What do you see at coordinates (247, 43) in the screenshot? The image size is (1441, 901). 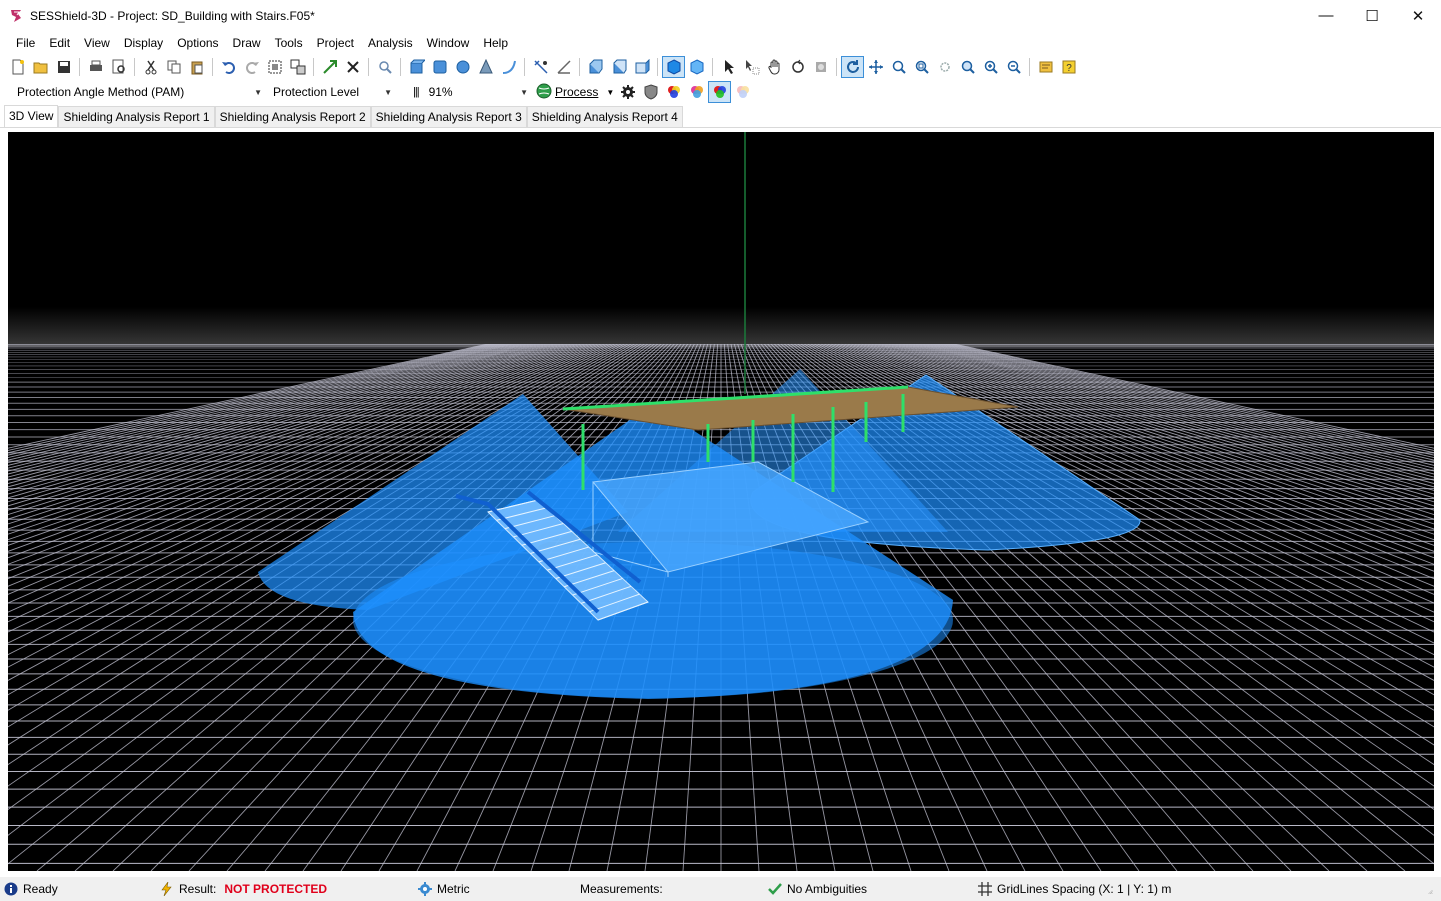 I see `menu-draw: Draw` at bounding box center [247, 43].